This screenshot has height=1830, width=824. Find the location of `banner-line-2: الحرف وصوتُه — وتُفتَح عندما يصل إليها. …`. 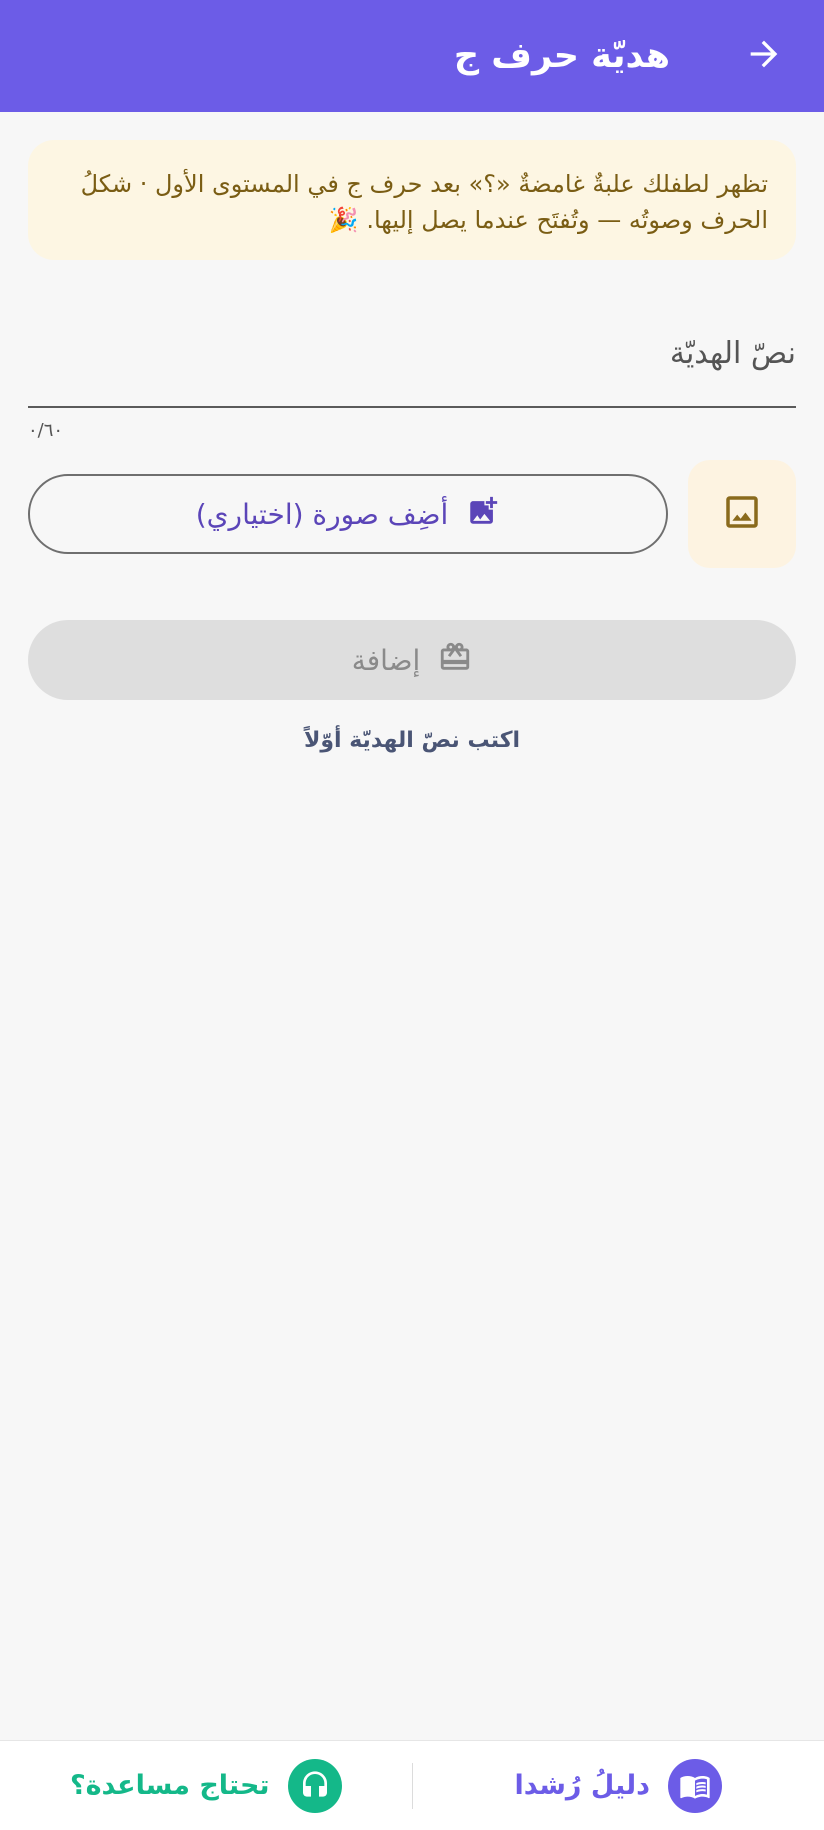

banner-line-2: الحرف وصوتُه — وتُفتَح عندما يصل إليها. … is located at coordinates (548, 220).